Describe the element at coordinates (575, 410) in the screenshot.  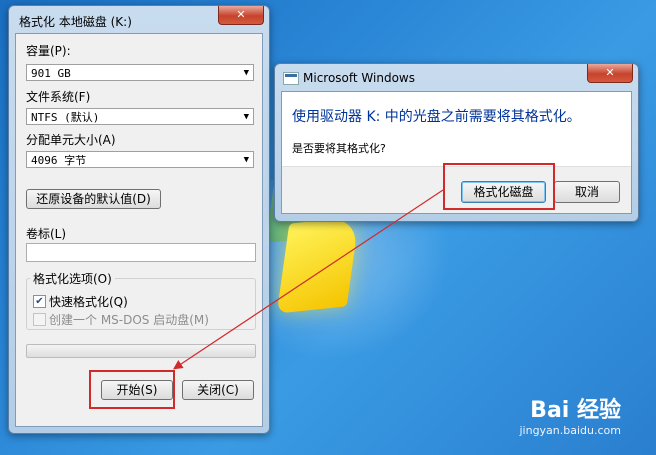
I see `watermark-brand: Bai 经验` at that location.